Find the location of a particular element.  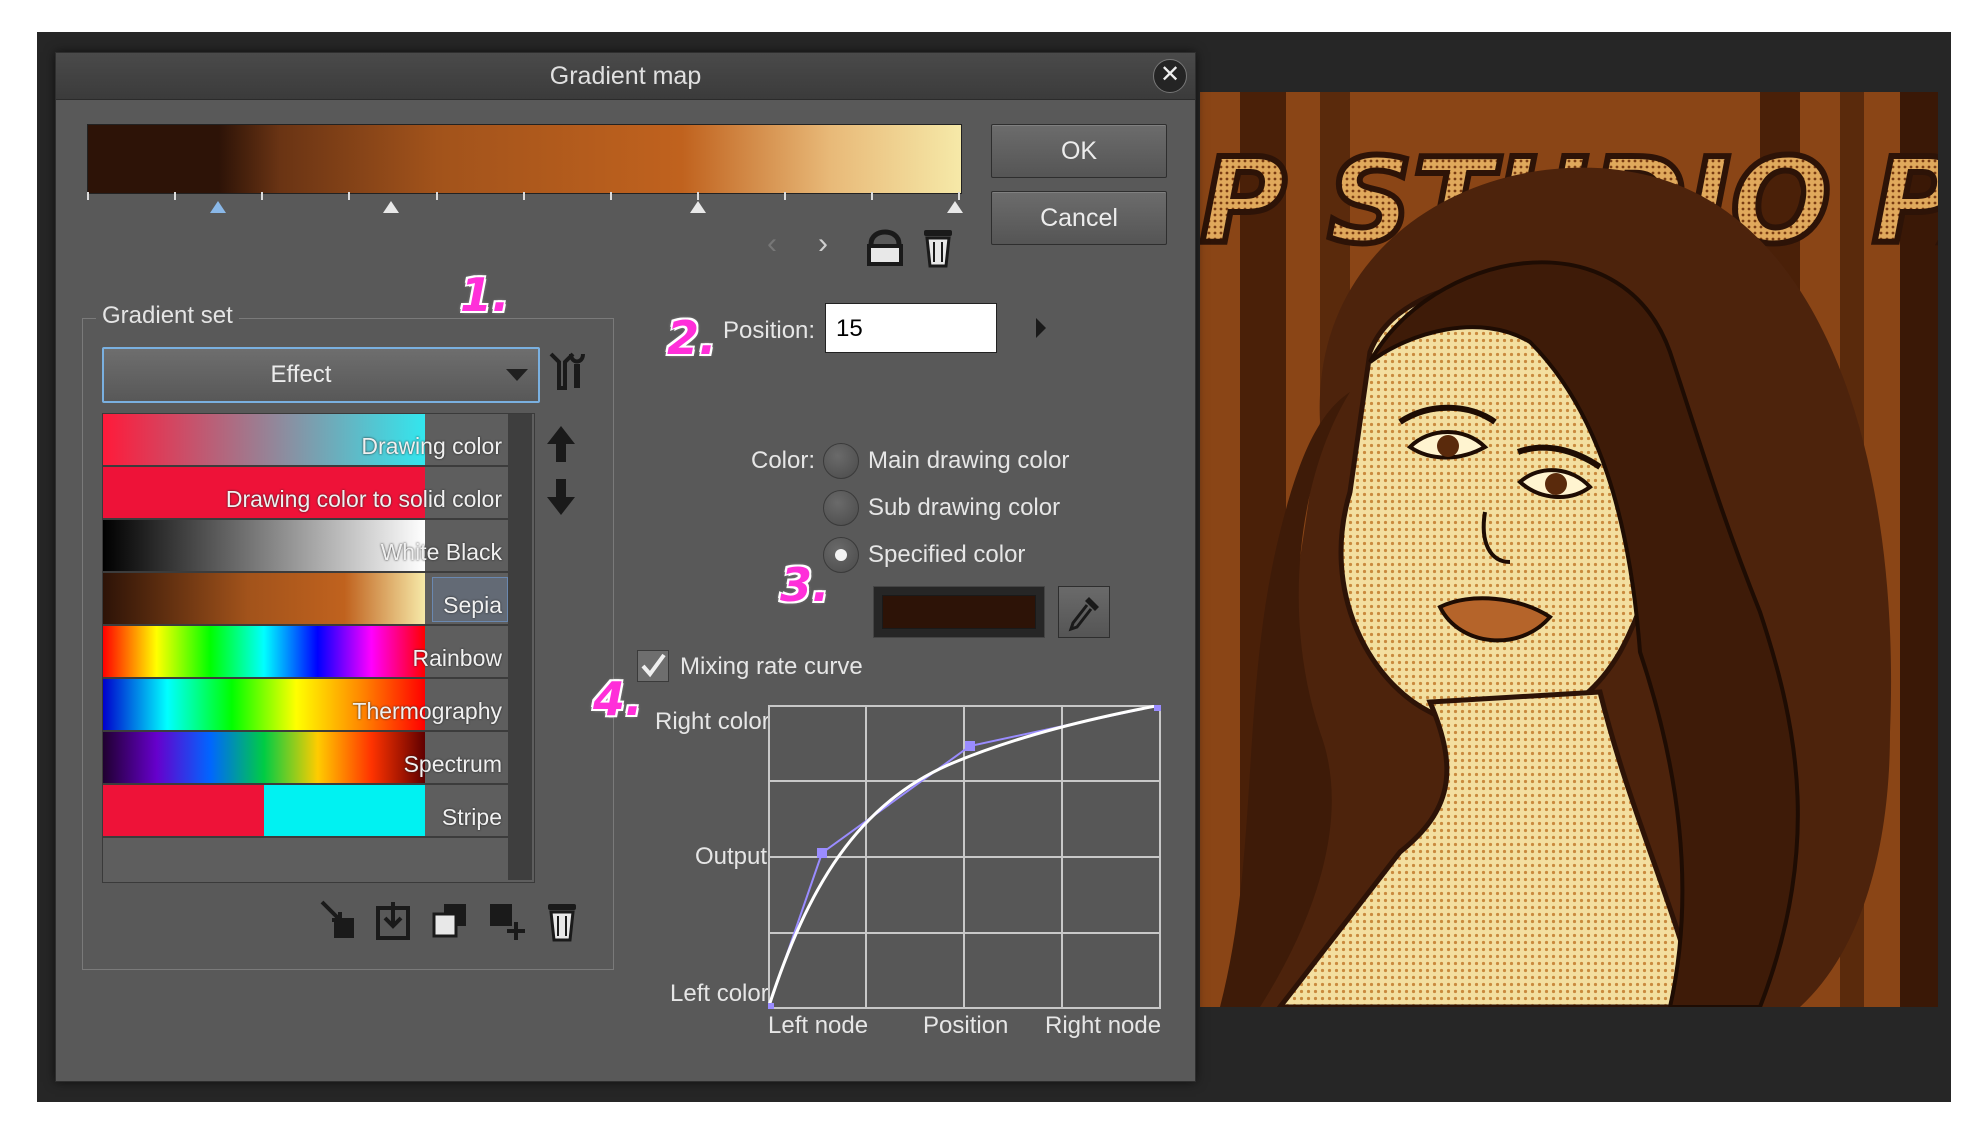

close-button: ✕ is located at coordinates (1170, 76).